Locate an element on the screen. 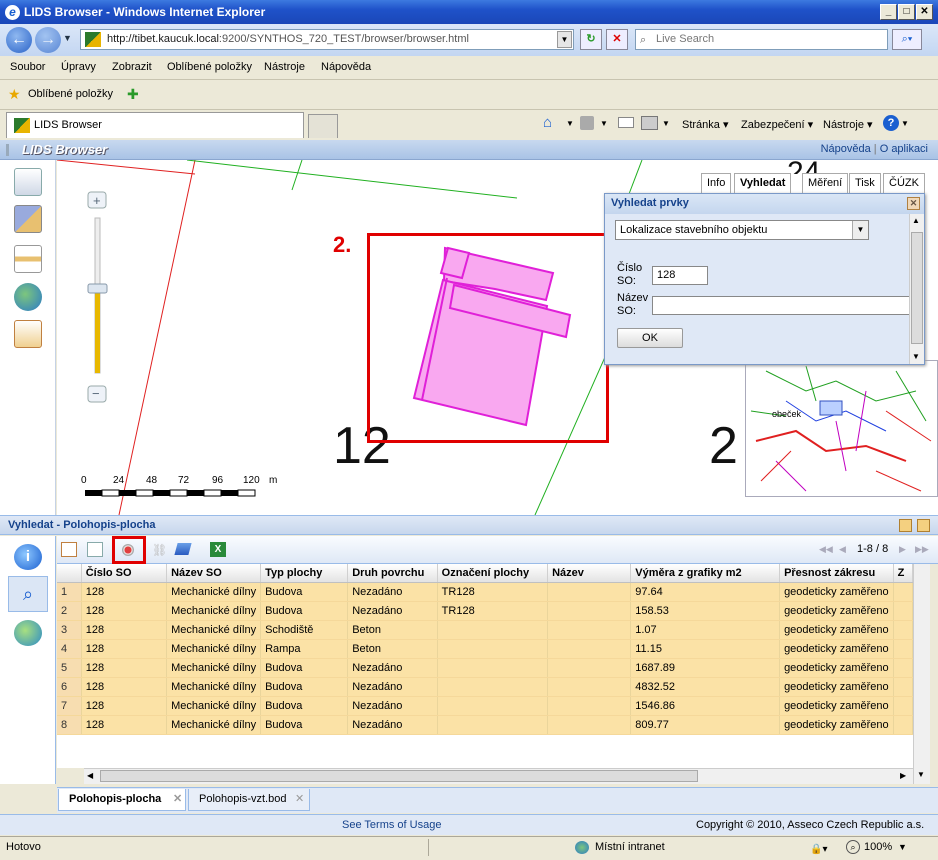 This screenshot has width=938, height=860. protected-mode-icon: 🔒▾ is located at coordinates (818, 850).